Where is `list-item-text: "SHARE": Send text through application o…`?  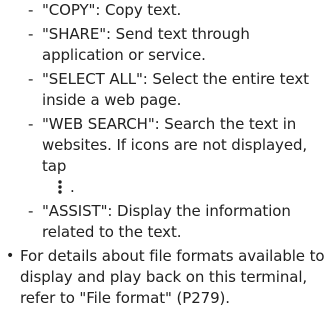 list-item-text: "SHARE": Send text through application o… is located at coordinates (146, 44).